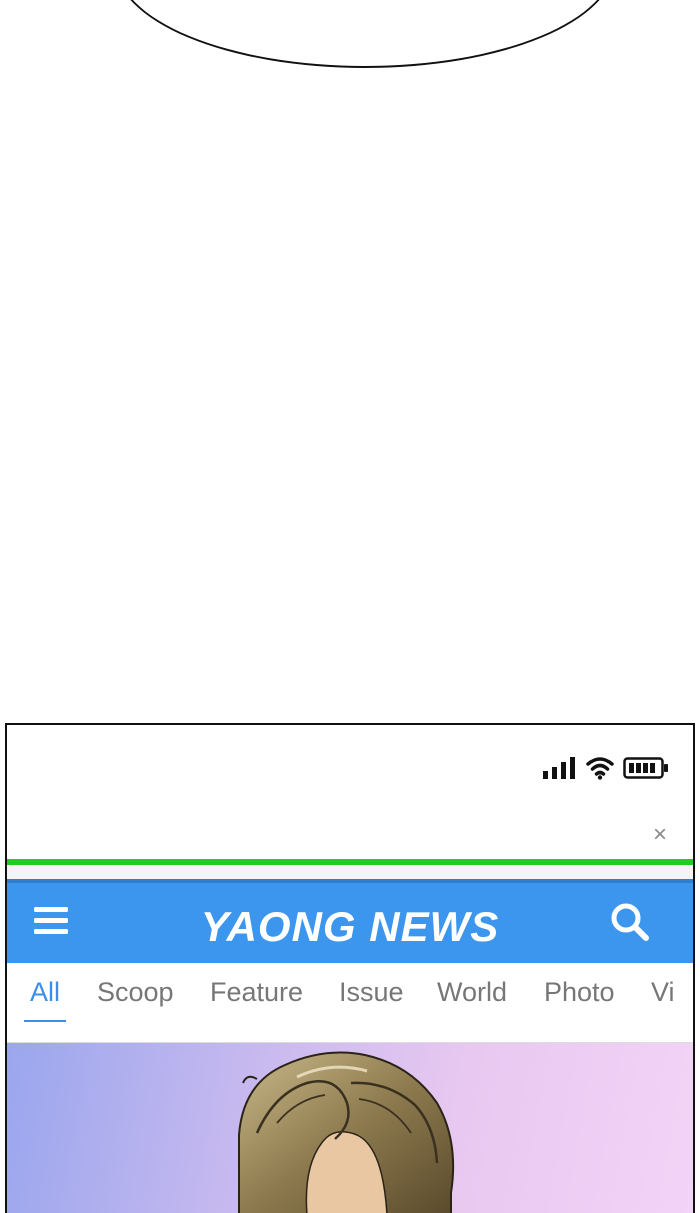  I want to click on app-header: YAONG NEWS, so click(350, 921).